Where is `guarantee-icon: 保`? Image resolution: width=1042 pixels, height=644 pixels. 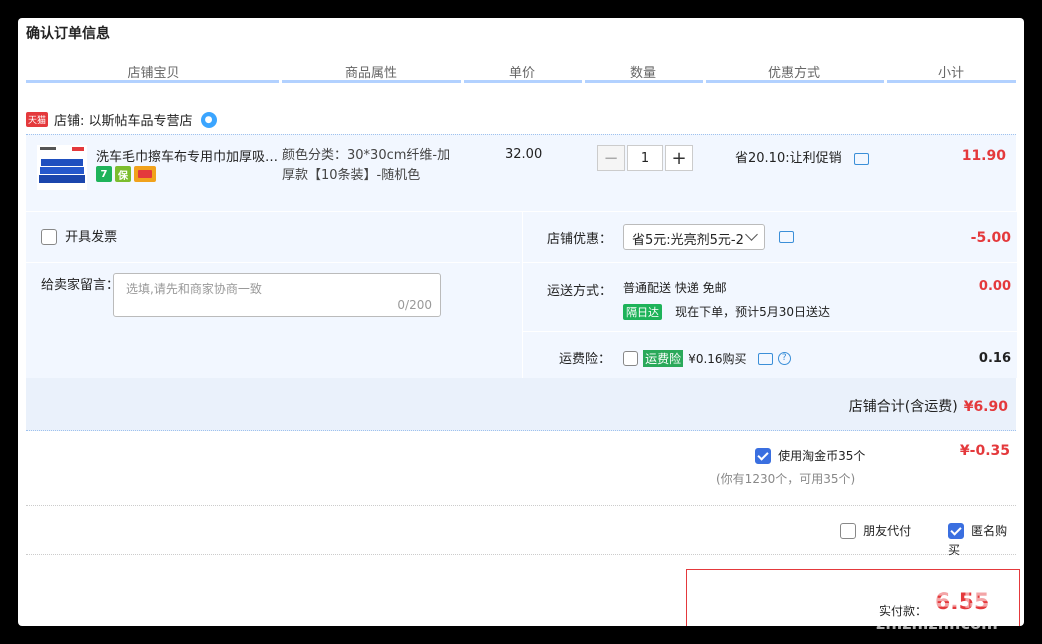 guarantee-icon: 保 is located at coordinates (123, 174).